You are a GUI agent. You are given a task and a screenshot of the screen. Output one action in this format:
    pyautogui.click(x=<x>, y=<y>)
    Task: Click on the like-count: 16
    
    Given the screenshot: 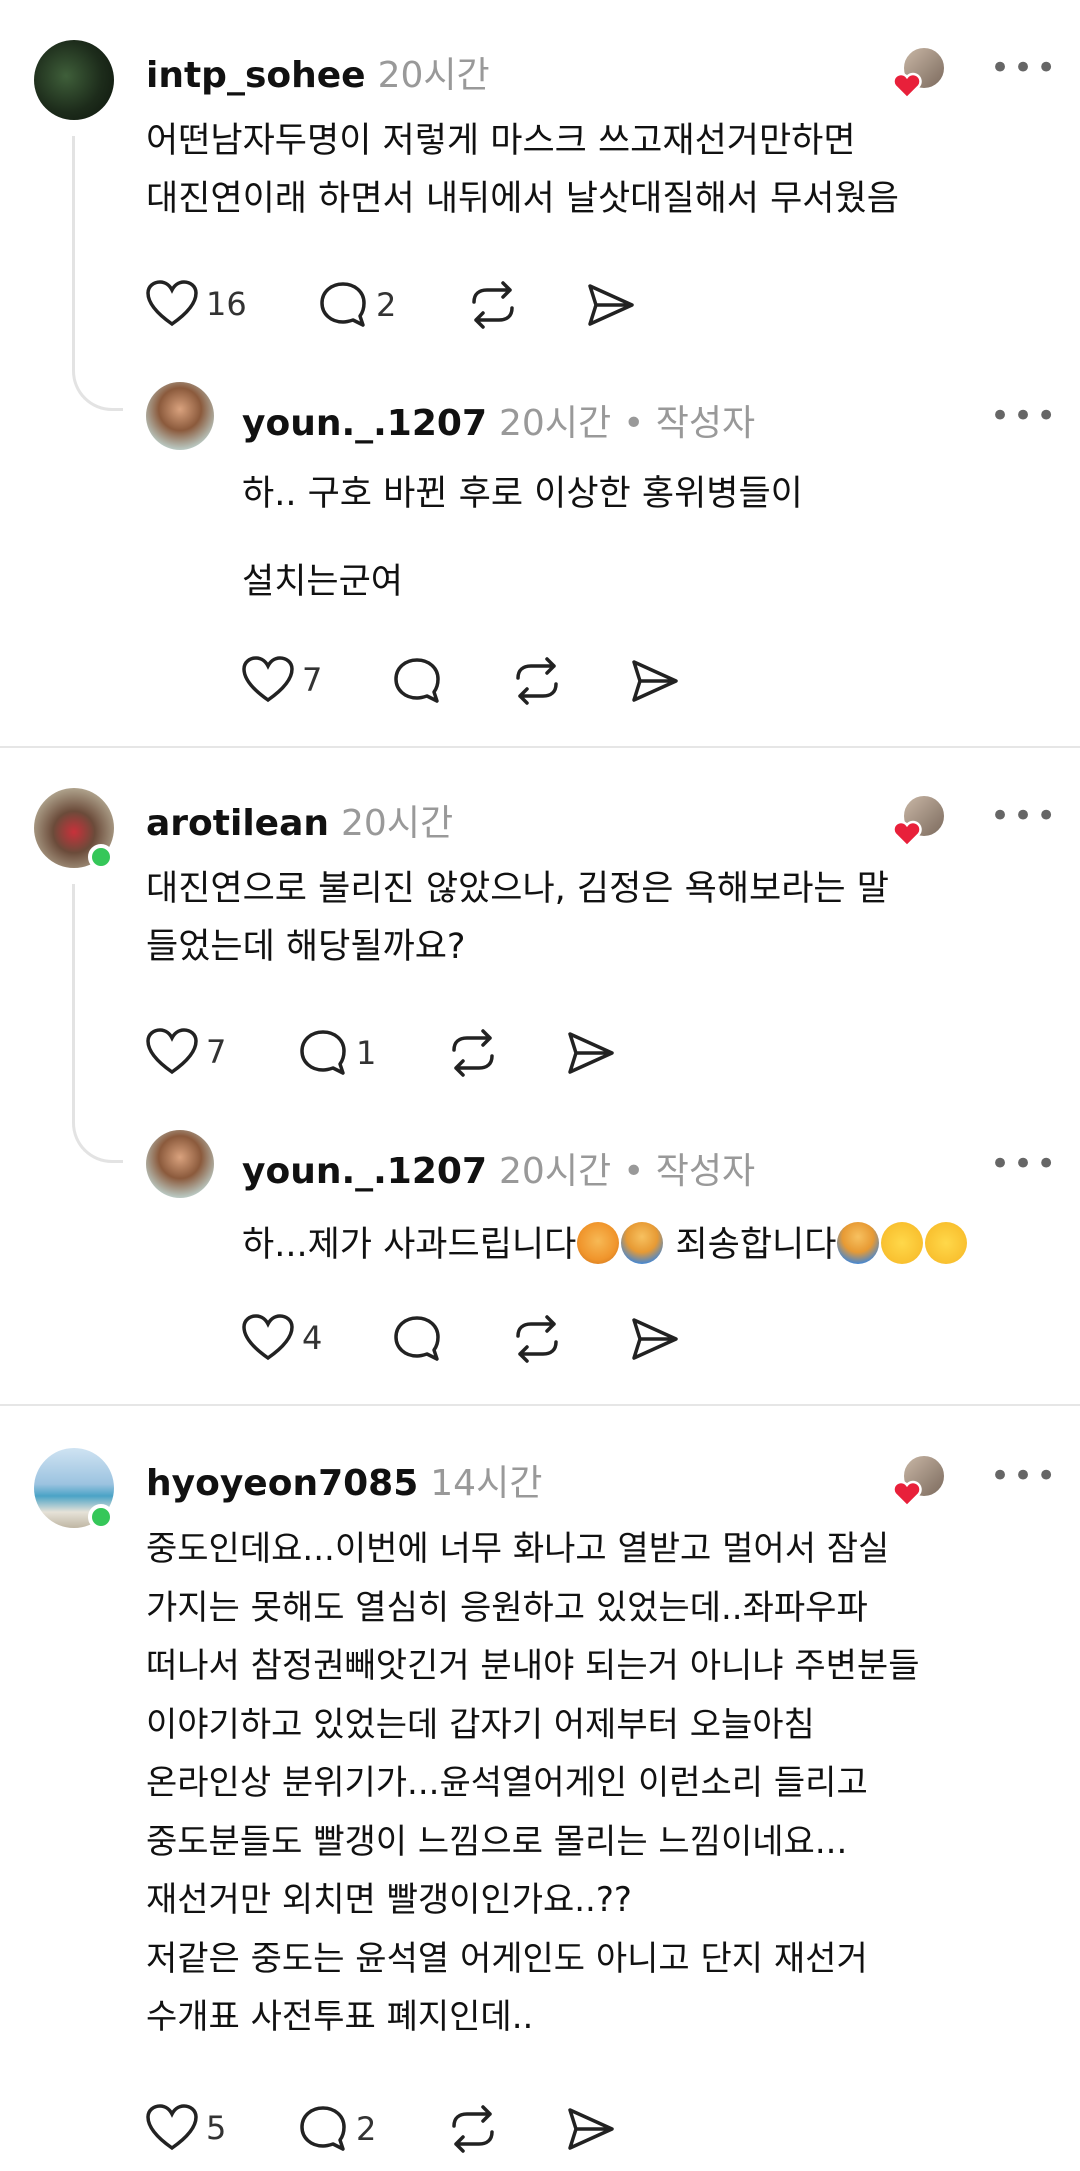 What is the action you would take?
    pyautogui.click(x=226, y=304)
    